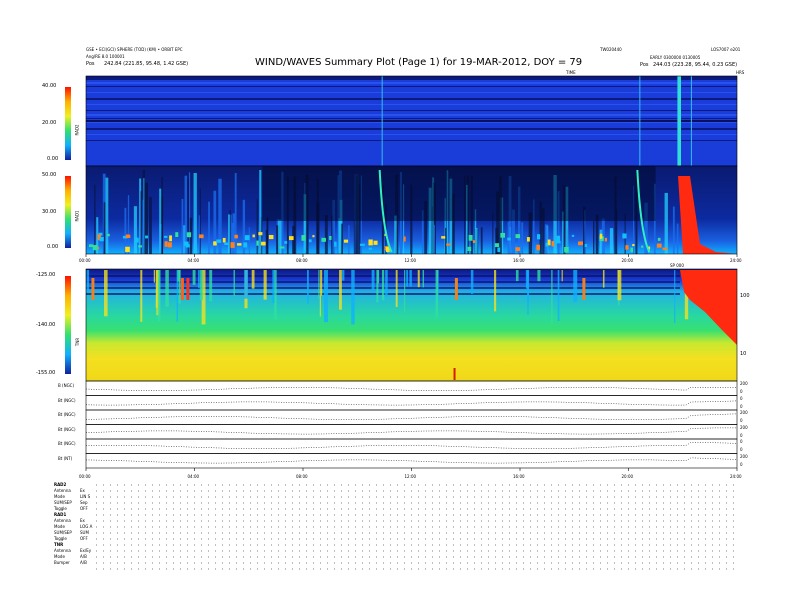 Image resolution: width=792 pixels, height=612 pixels. I want to click on mag-right-tick-bot-3: 0, so click(741, 435).